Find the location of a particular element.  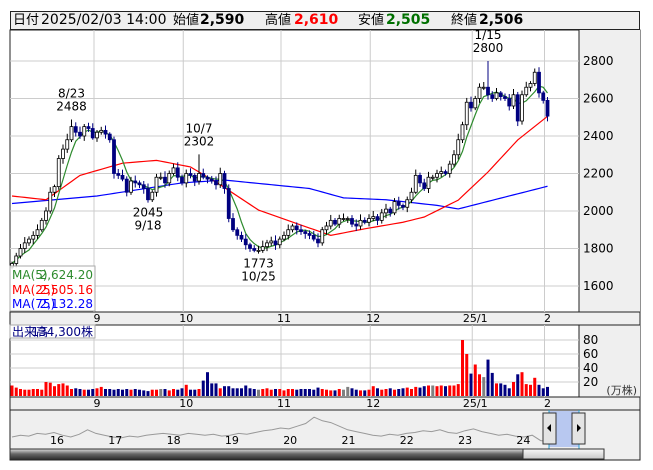

navigator-right-handle is located at coordinates (578, 428).